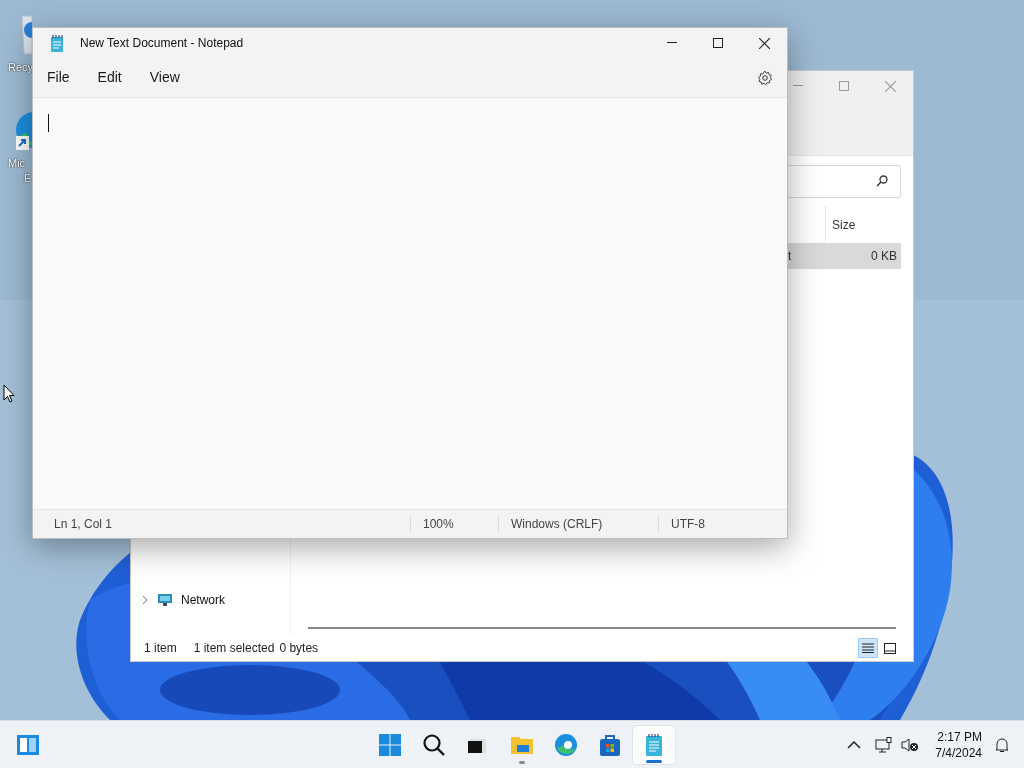  I want to click on list-view-icon, so click(868, 648).